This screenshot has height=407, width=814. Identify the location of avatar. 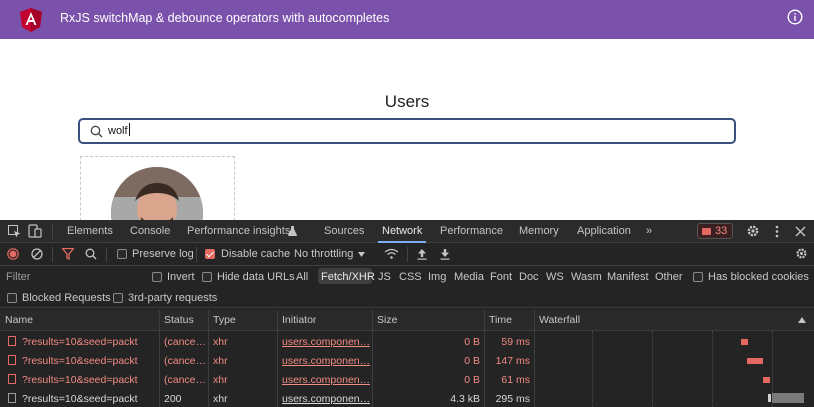
(157, 196).